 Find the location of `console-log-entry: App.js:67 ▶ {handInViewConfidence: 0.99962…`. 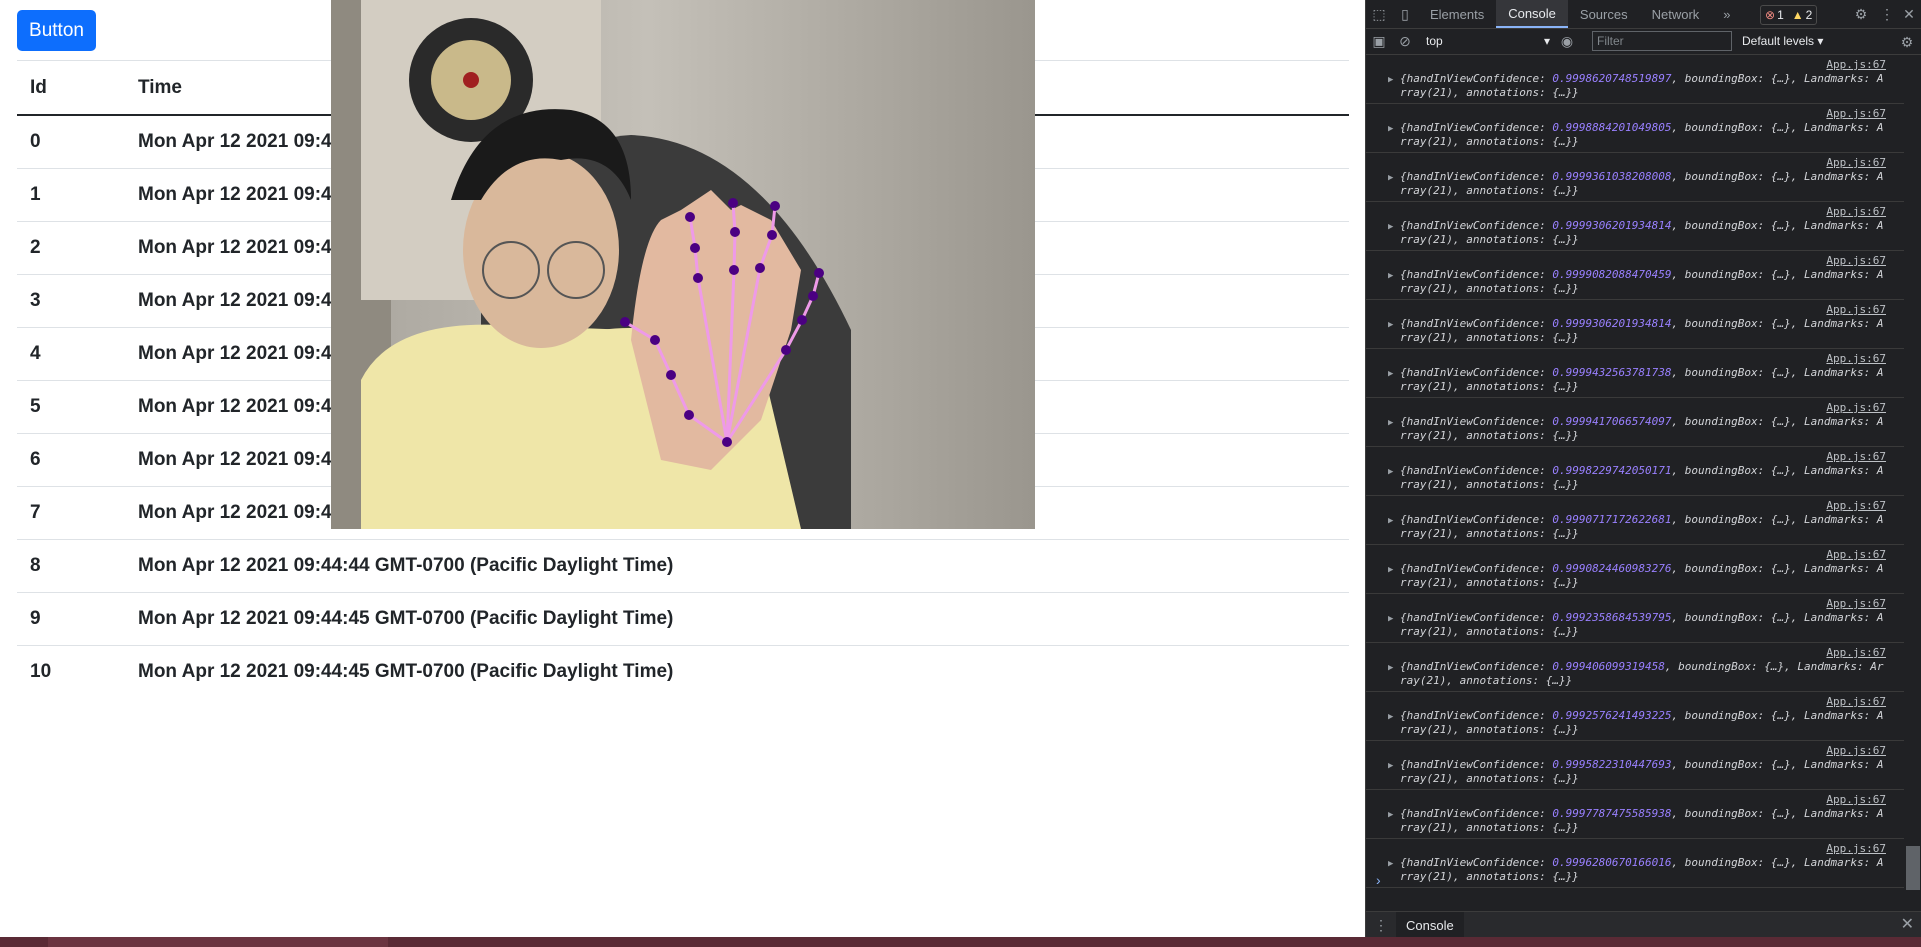

console-log-entry: App.js:67 ▶ {handInViewConfidence: 0.99962… is located at coordinates (1635, 863).